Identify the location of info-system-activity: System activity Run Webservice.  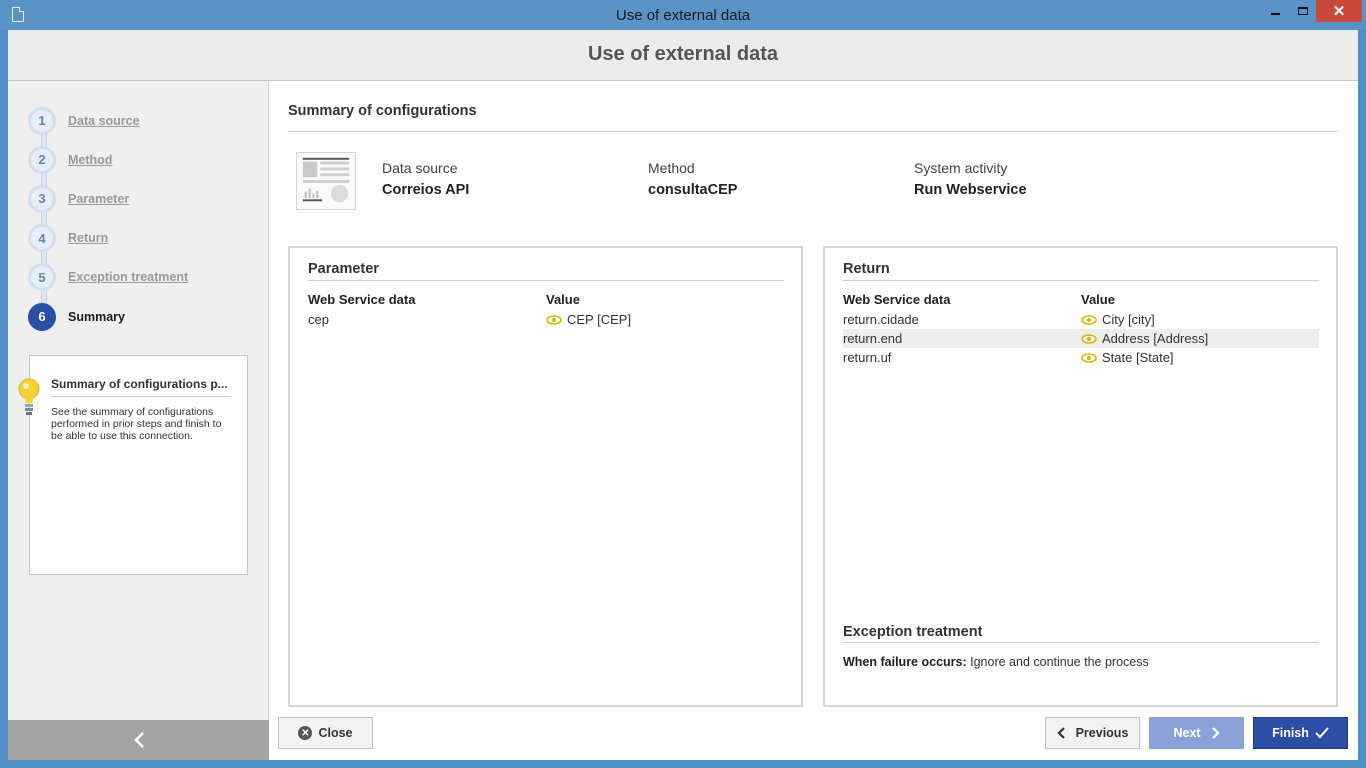
(970, 179).